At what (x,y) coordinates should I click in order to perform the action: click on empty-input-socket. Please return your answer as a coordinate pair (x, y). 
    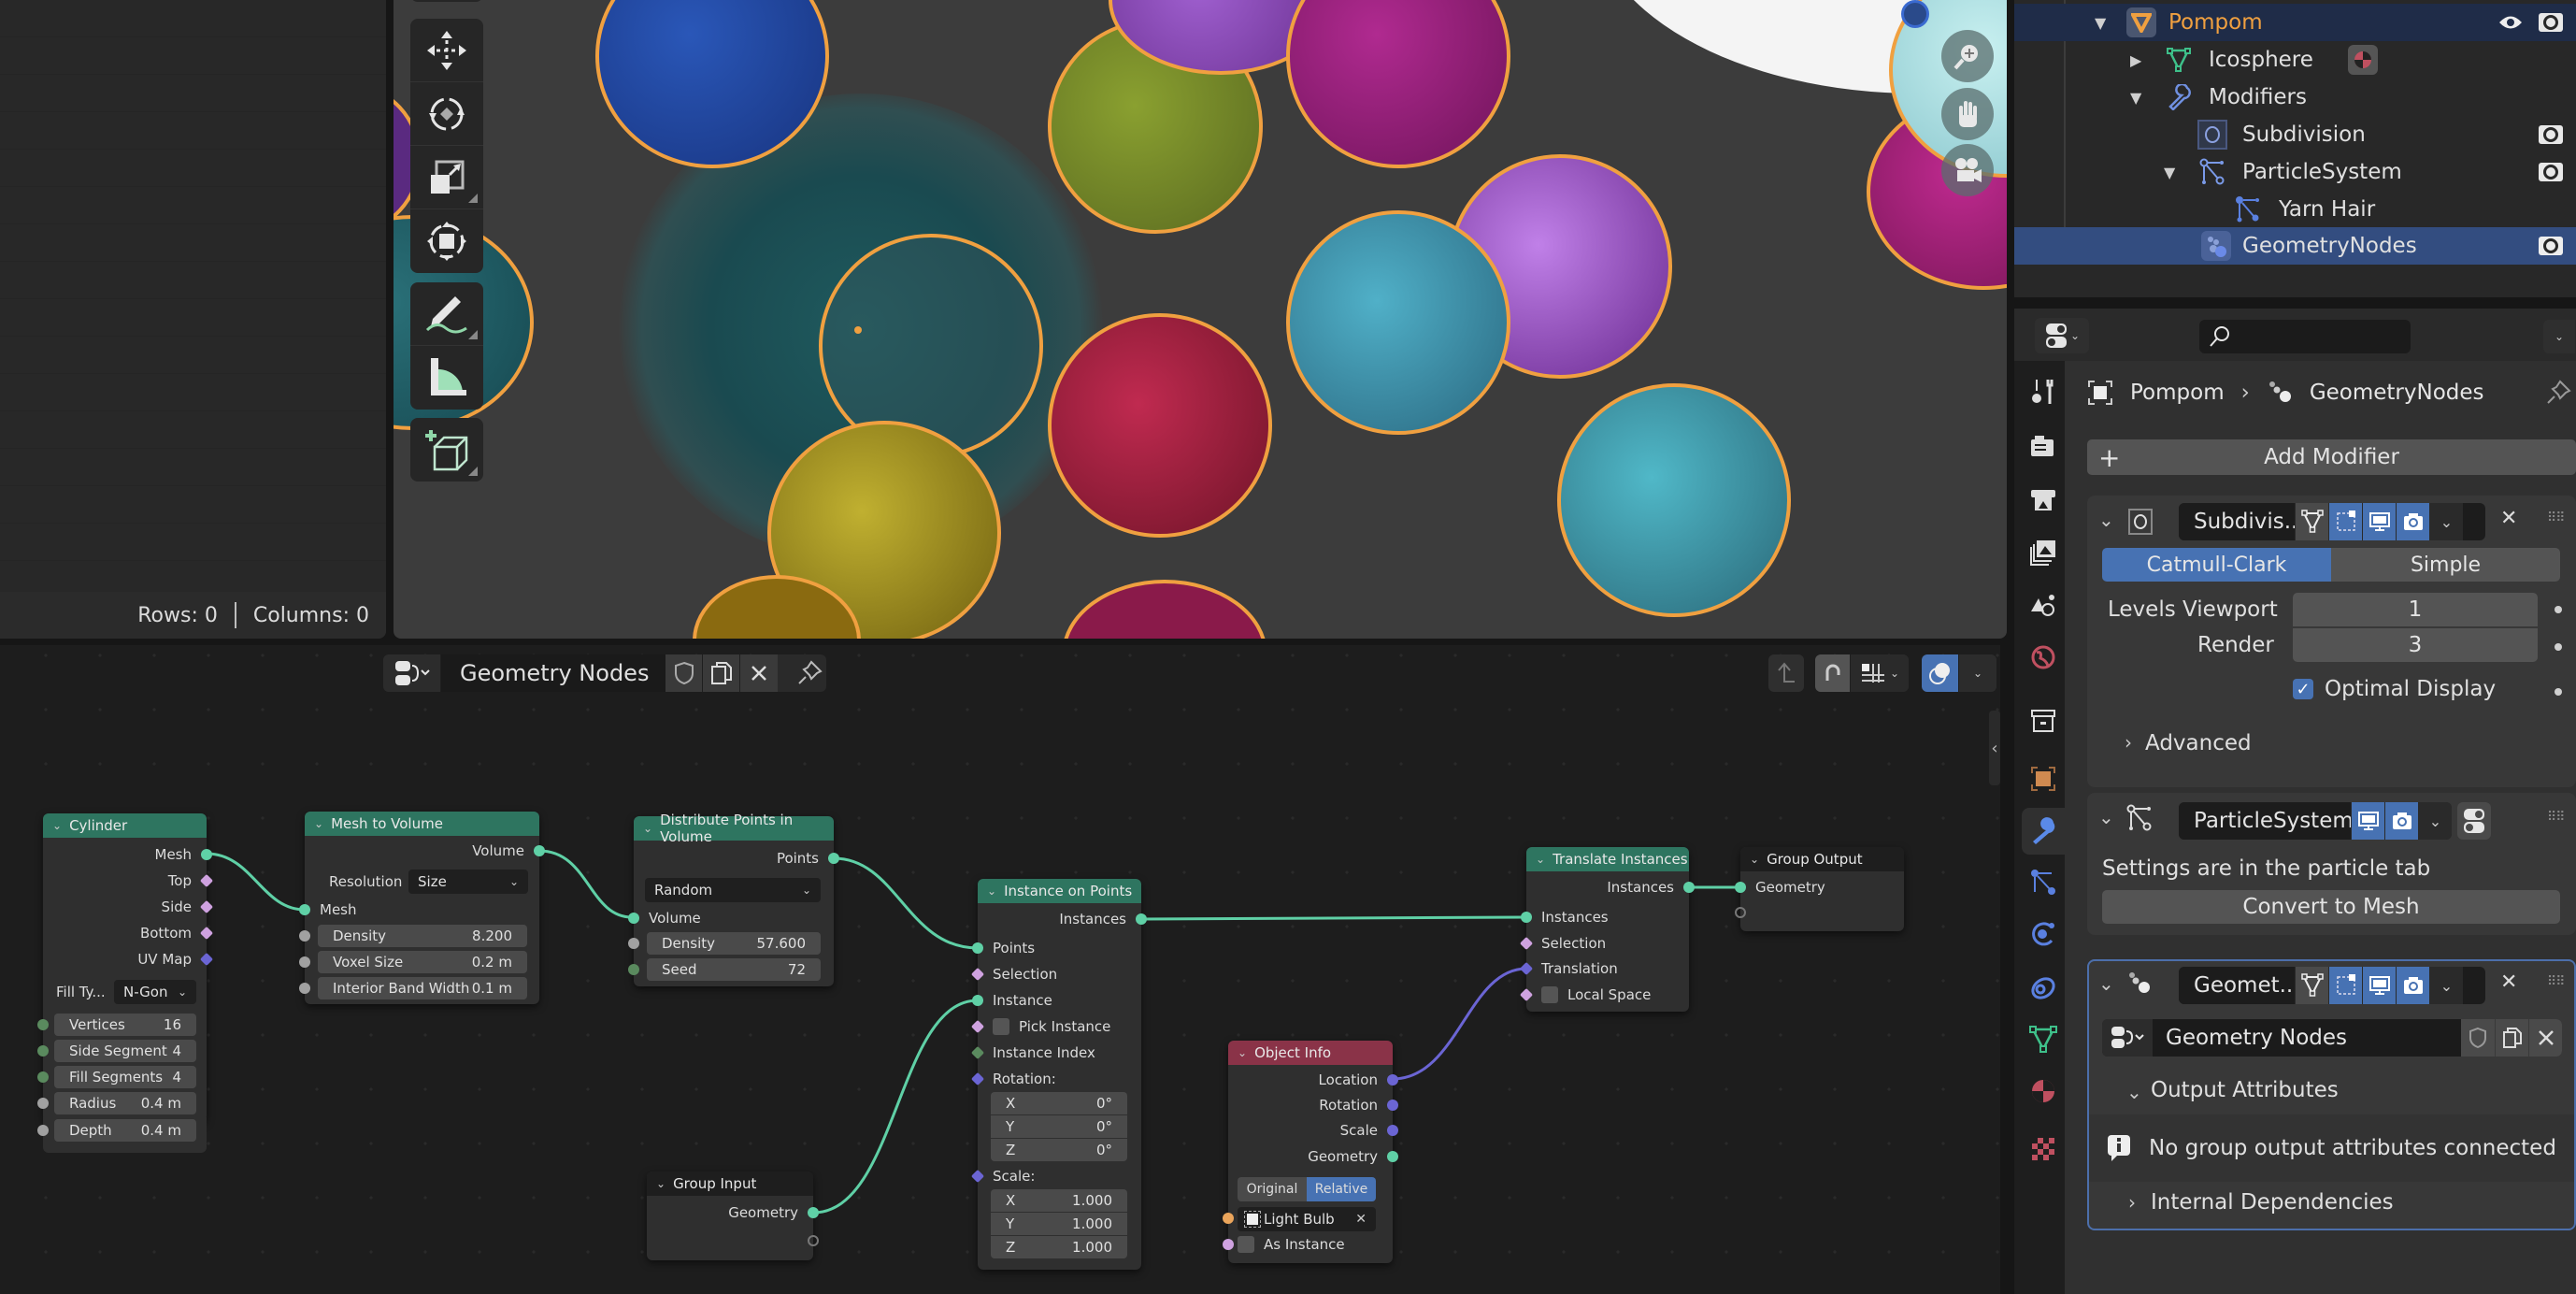
    Looking at the image, I should click on (1740, 912).